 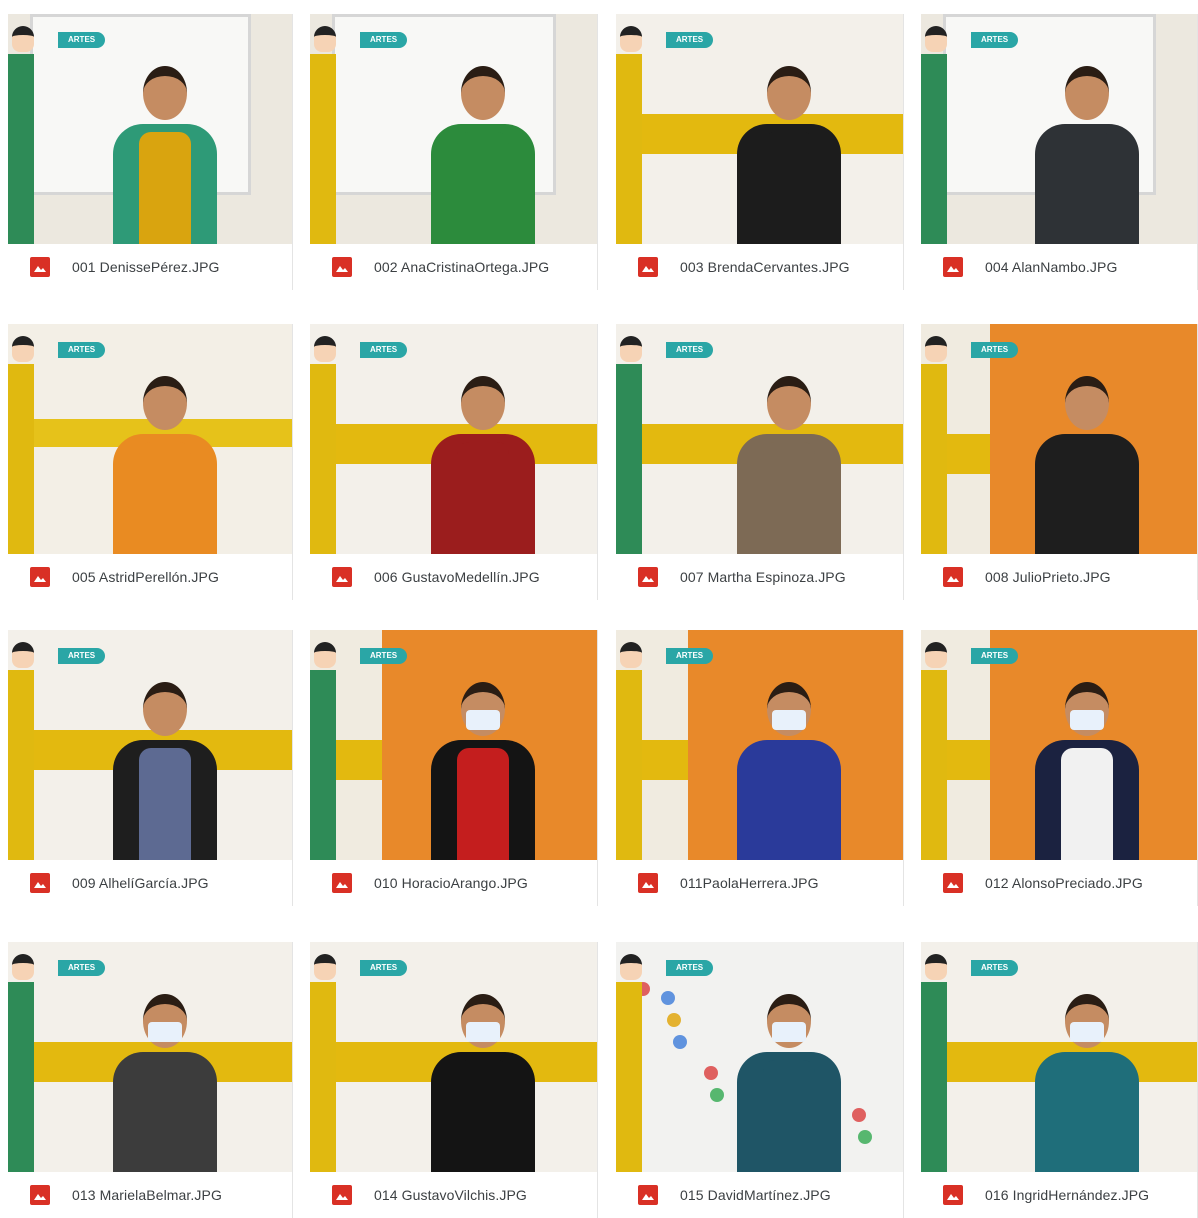 I want to click on file-name: 013 MarielaBelmar.JPG, so click(x=147, y=1195).